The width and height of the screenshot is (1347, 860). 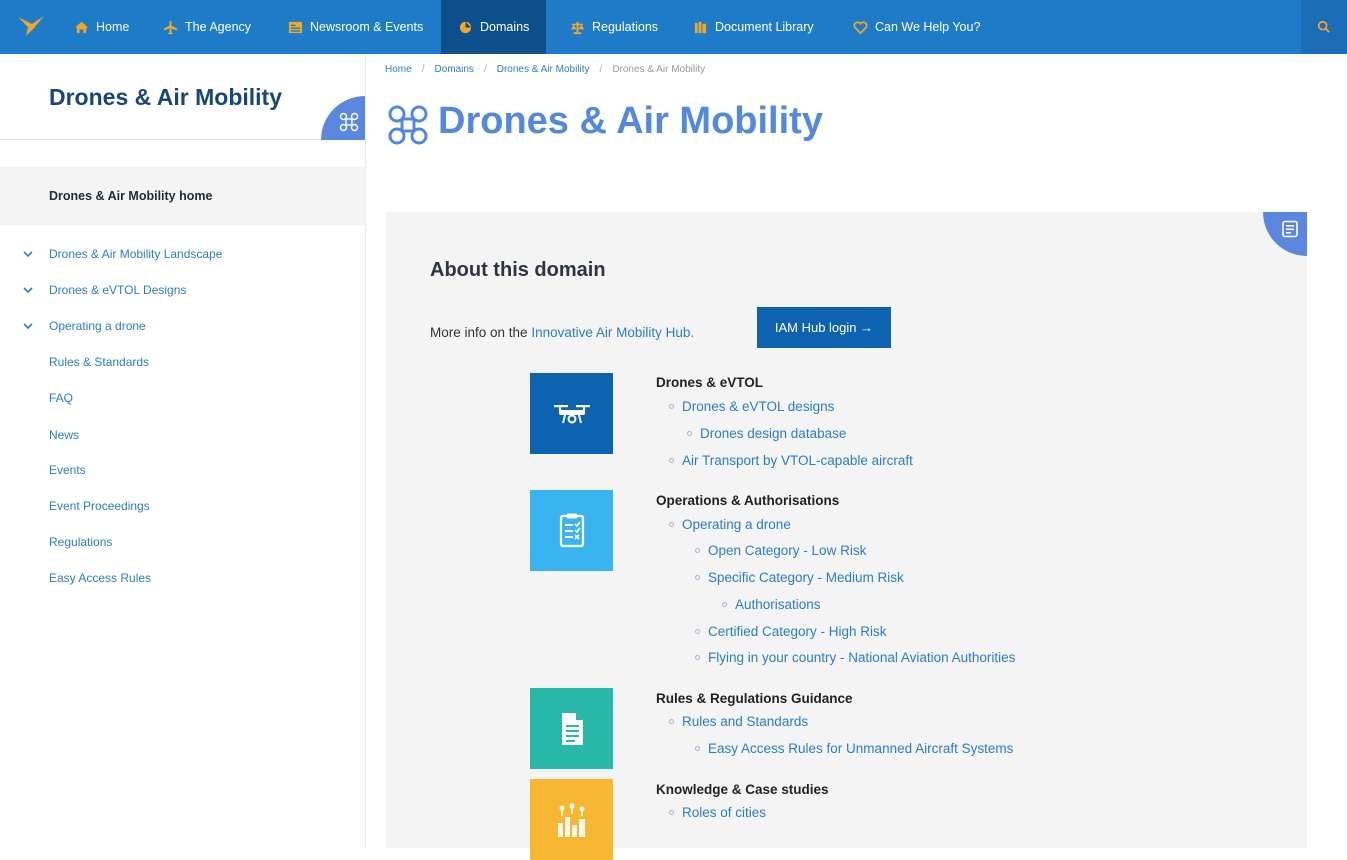 I want to click on iam-hub-link: Innovative Air Mobility Hub., so click(x=612, y=332).